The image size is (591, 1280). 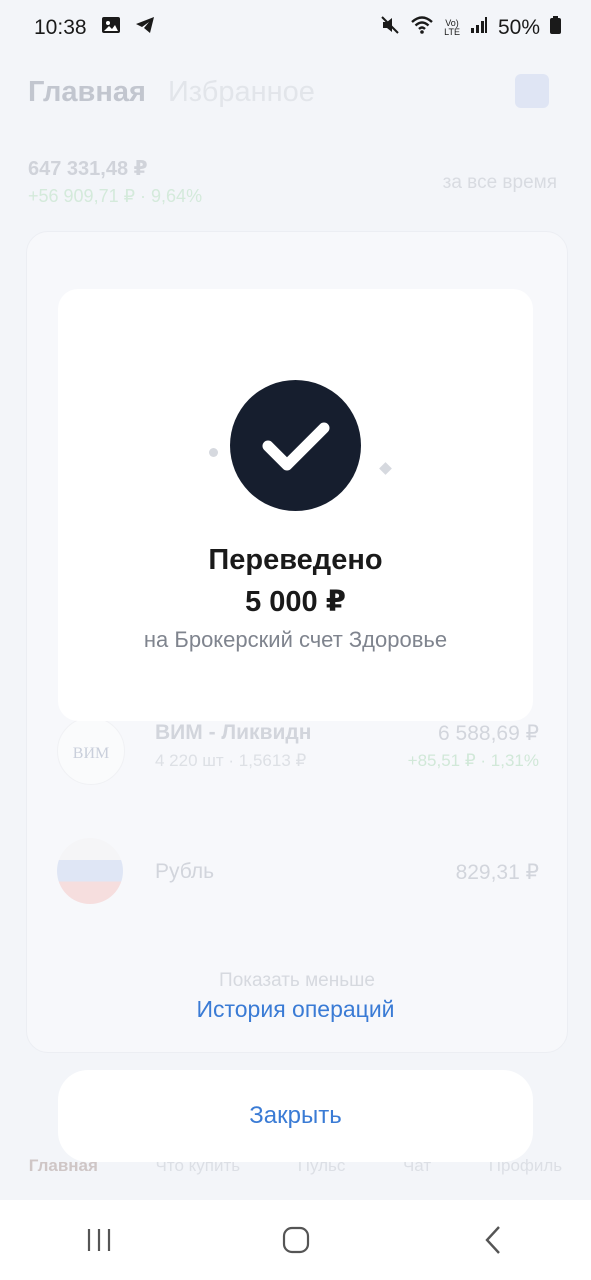 I want to click on home-icon, so click(x=295, y=1240).